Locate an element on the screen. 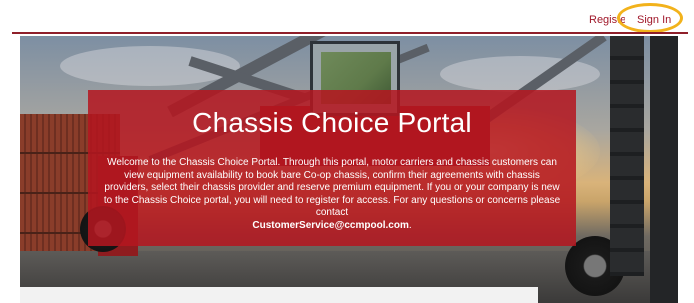 Image resolution: width=694 pixels, height=303 pixels. content-card-edge is located at coordinates (279, 295).